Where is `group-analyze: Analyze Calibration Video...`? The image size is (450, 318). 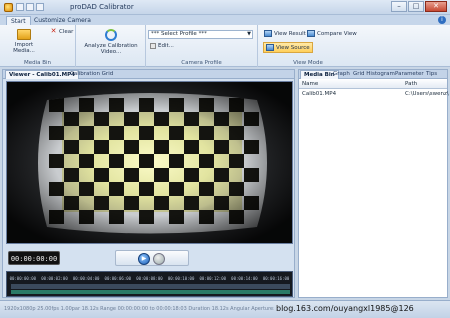 group-analyze: Analyze Calibration Video... is located at coordinates (111, 46).